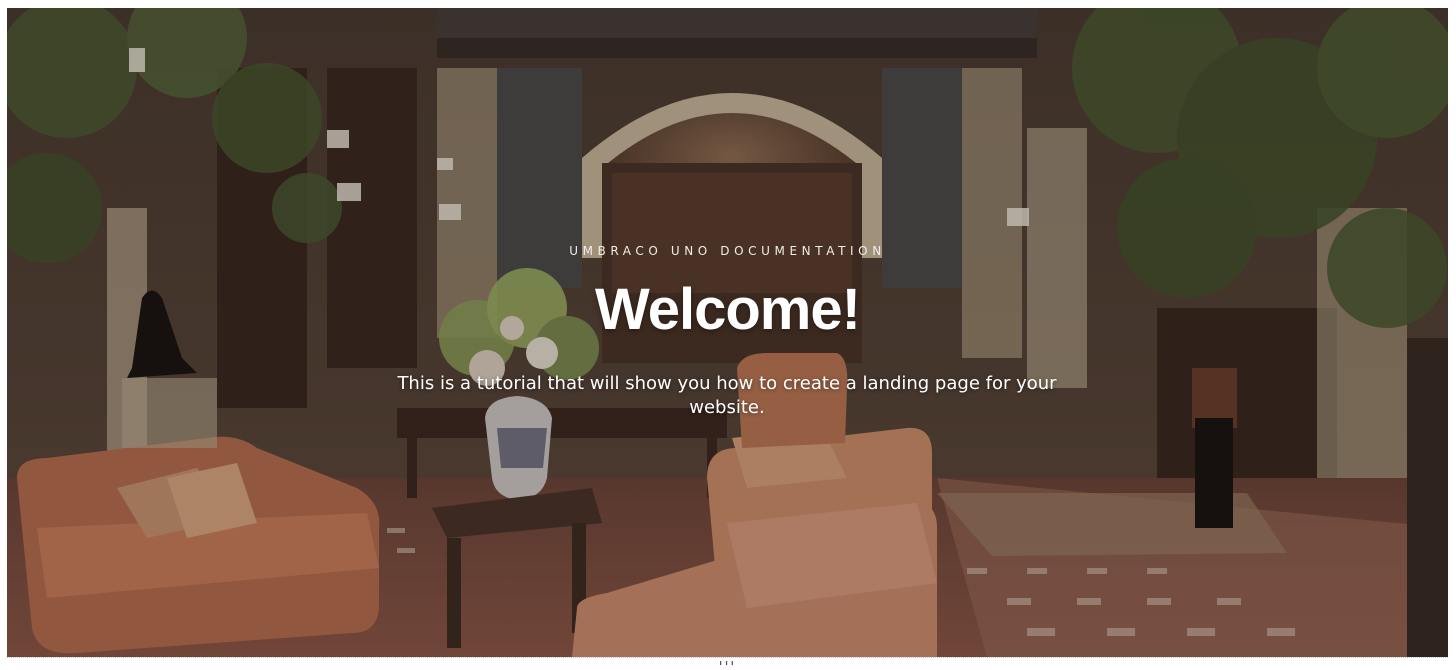 The width and height of the screenshot is (1456, 670). Describe the element at coordinates (728, 309) in the screenshot. I see `hero-title: Welcome!` at that location.